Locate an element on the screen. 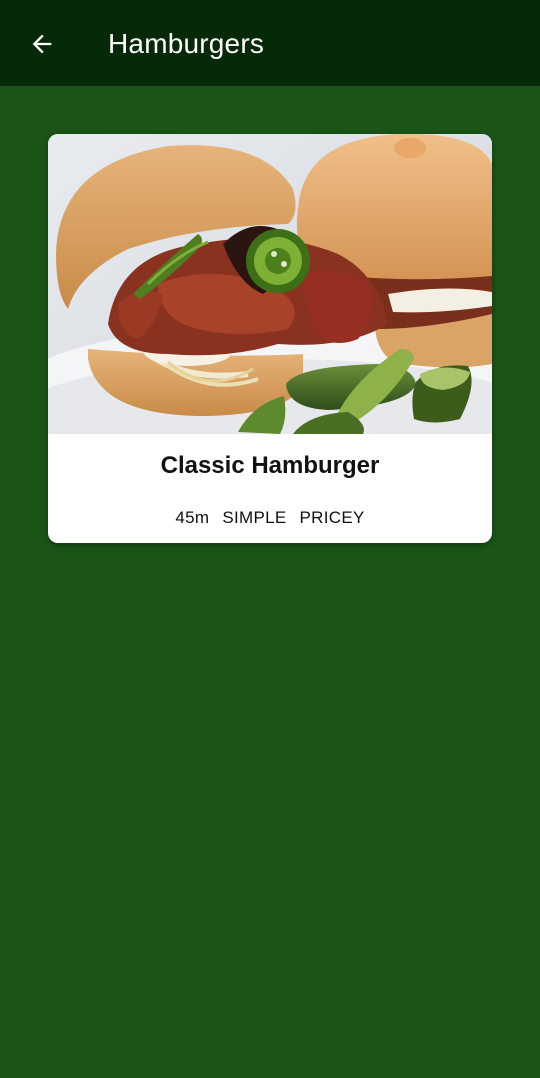 The image size is (540, 1078). app-bar: Hamburgers is located at coordinates (270, 43).